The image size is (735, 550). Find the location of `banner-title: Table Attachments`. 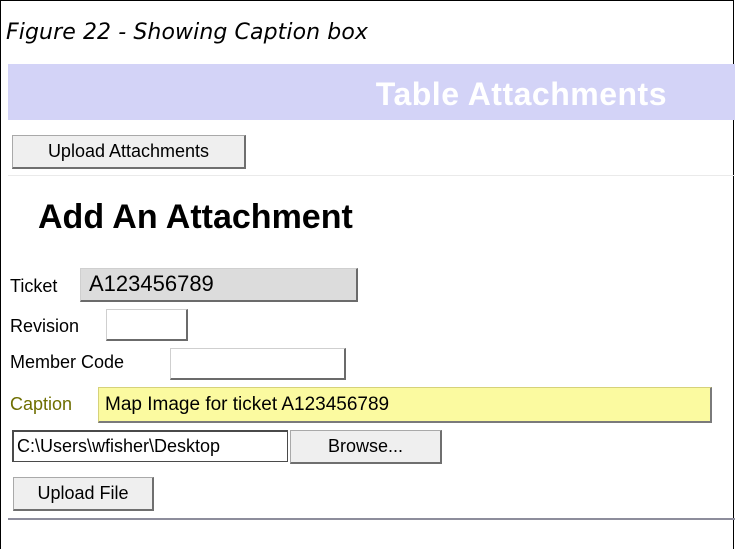

banner-title: Table Attachments is located at coordinates (521, 94).